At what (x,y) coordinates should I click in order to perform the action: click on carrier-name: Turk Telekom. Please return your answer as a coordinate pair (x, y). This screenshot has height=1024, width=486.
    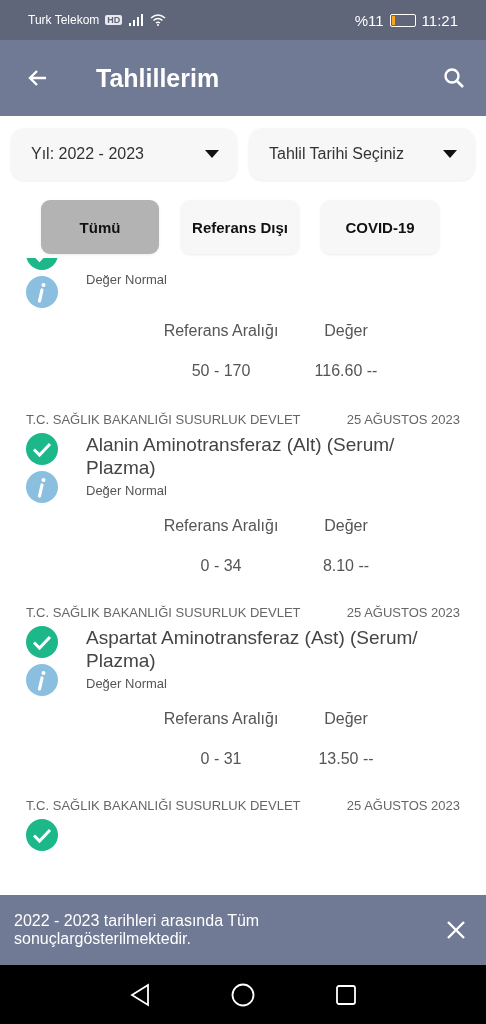
    Looking at the image, I should click on (64, 20).